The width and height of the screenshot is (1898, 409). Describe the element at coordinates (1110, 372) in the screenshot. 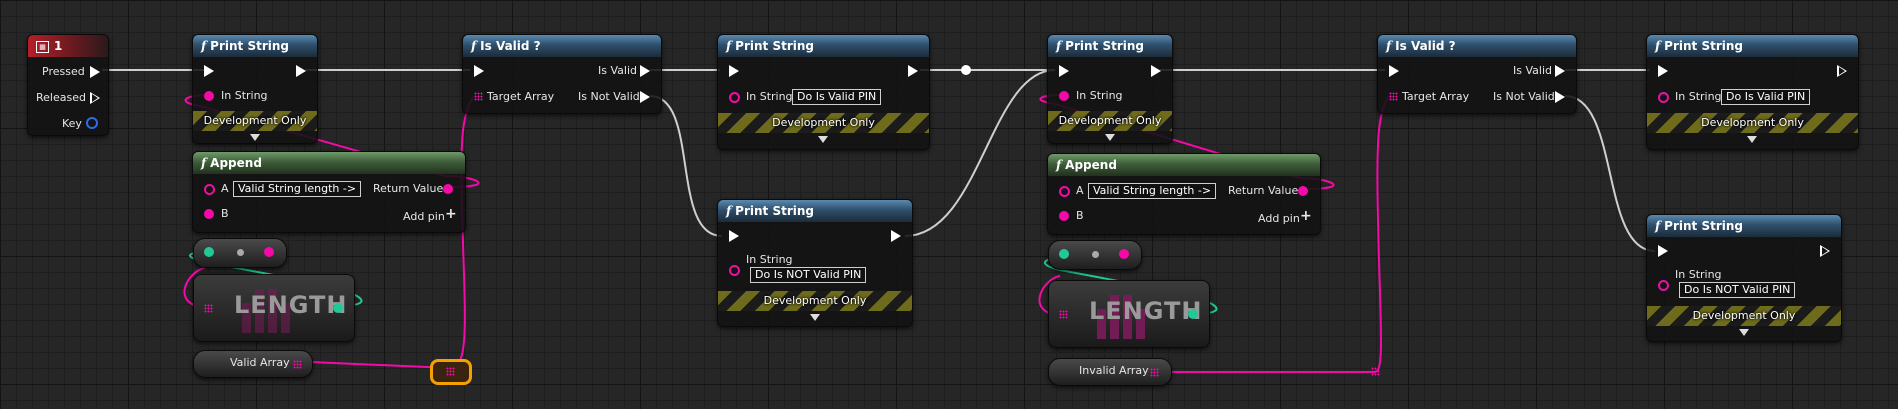

I see `invalid-array-variable: Invalid Array` at that location.